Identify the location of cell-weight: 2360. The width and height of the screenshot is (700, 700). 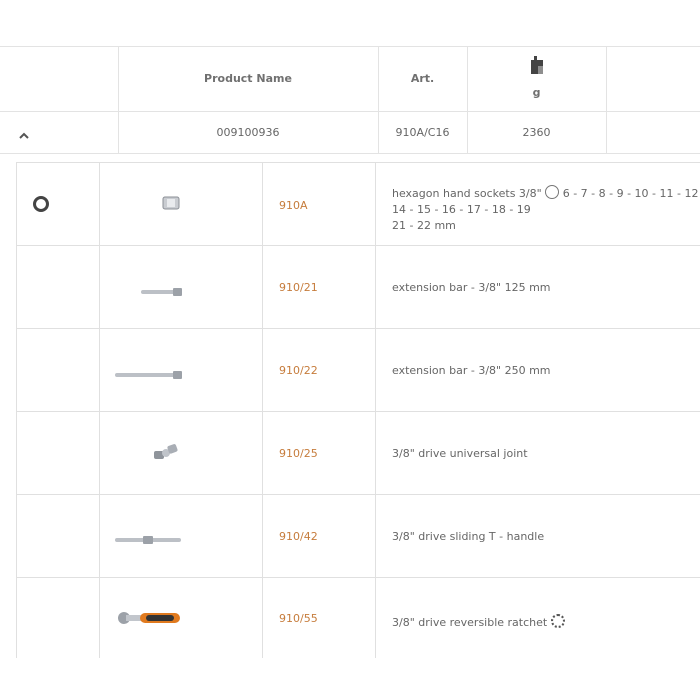
(536, 132).